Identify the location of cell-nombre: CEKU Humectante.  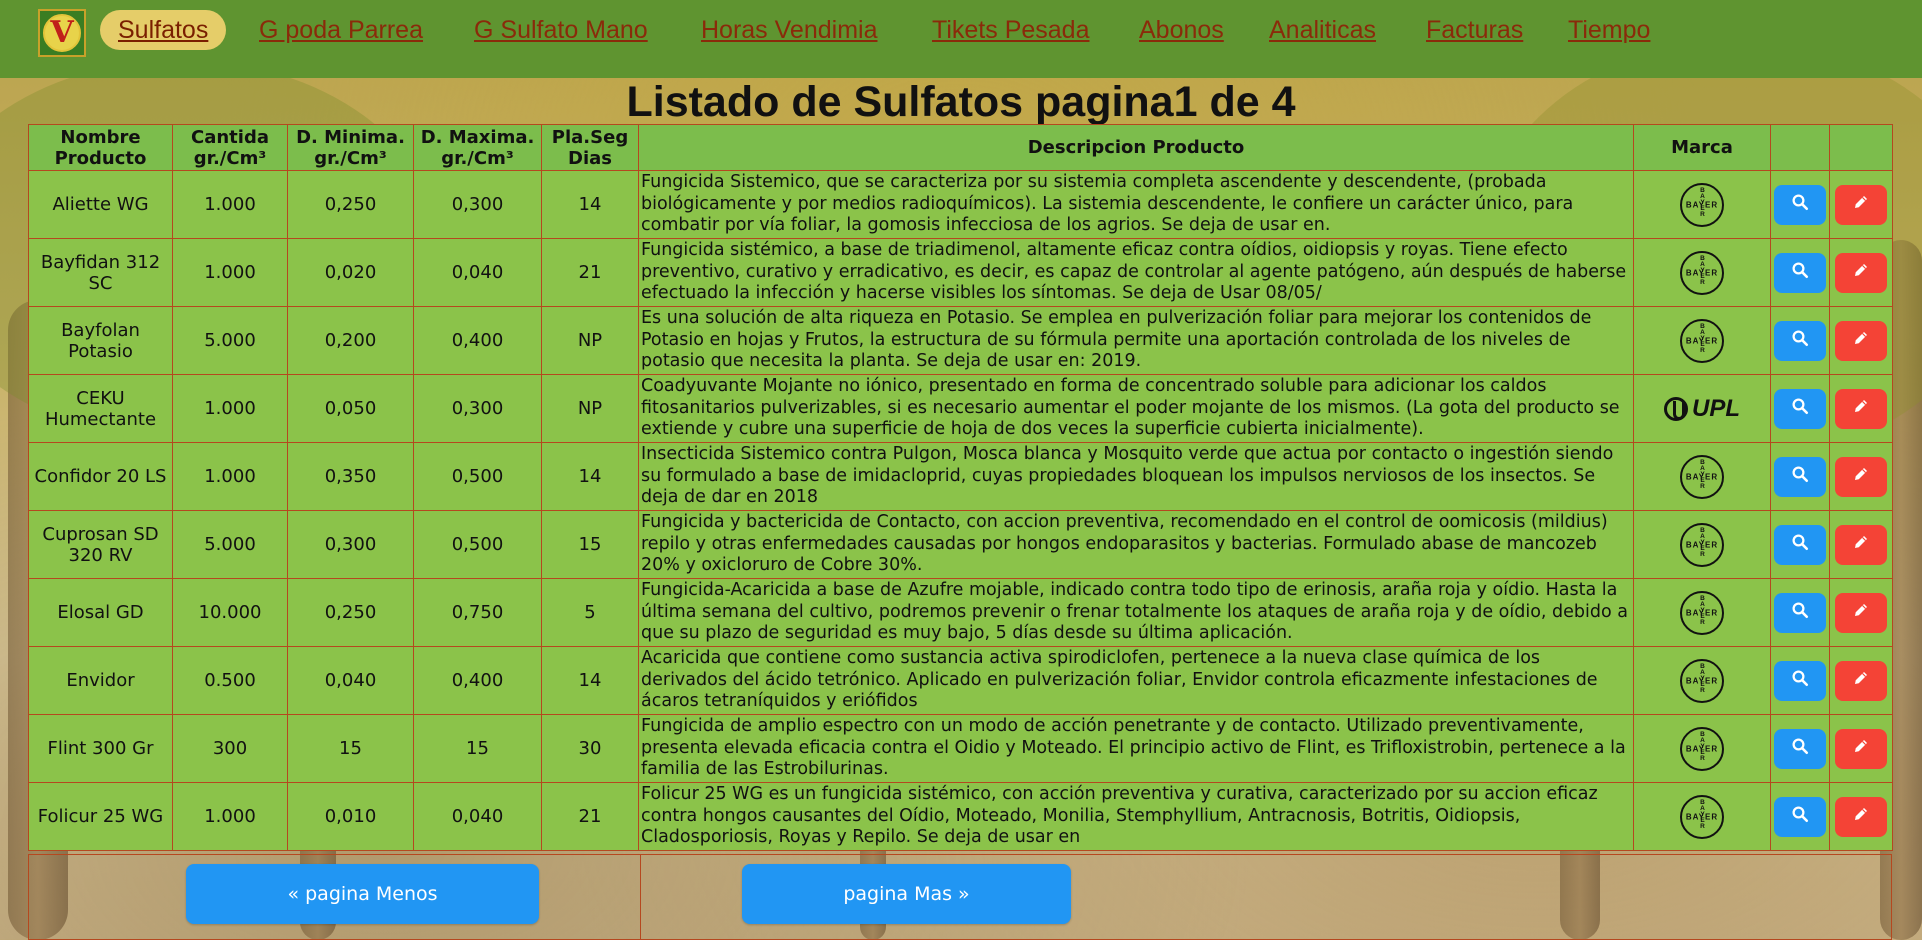
(100, 408).